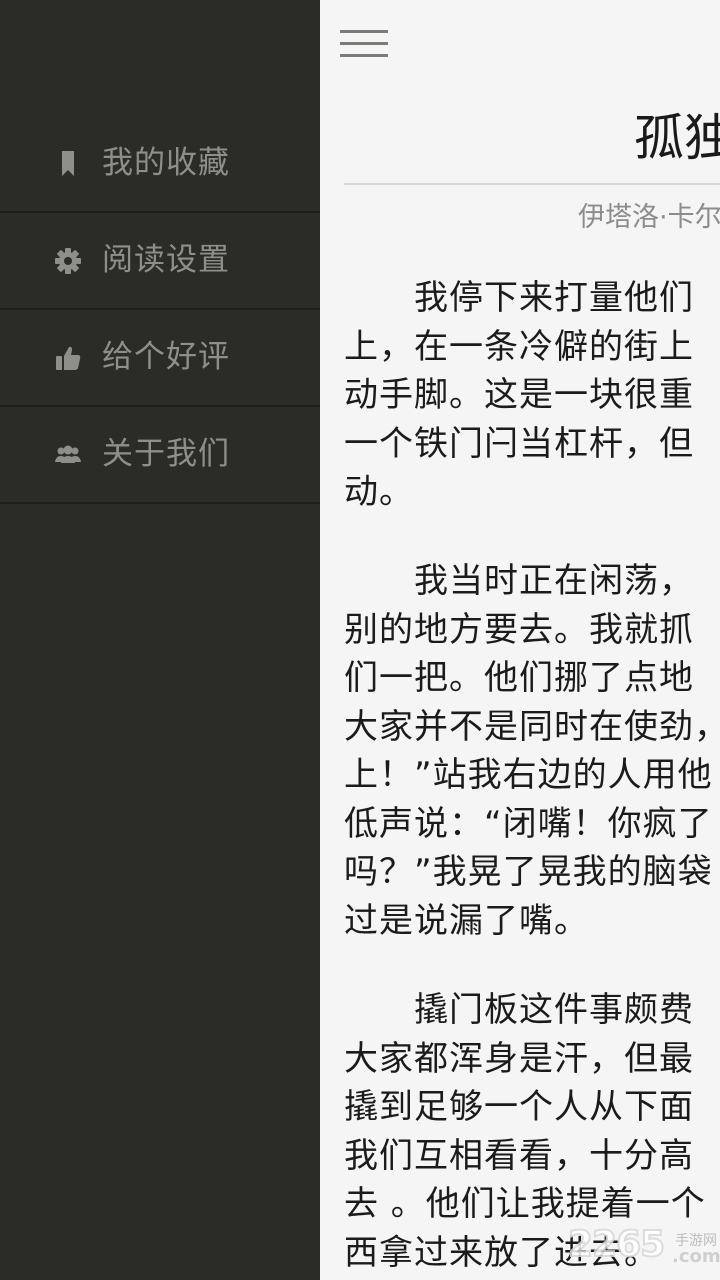  What do you see at coordinates (519, 678) in the screenshot?
I see `text-line: 们一把。他们挪了点地` at bounding box center [519, 678].